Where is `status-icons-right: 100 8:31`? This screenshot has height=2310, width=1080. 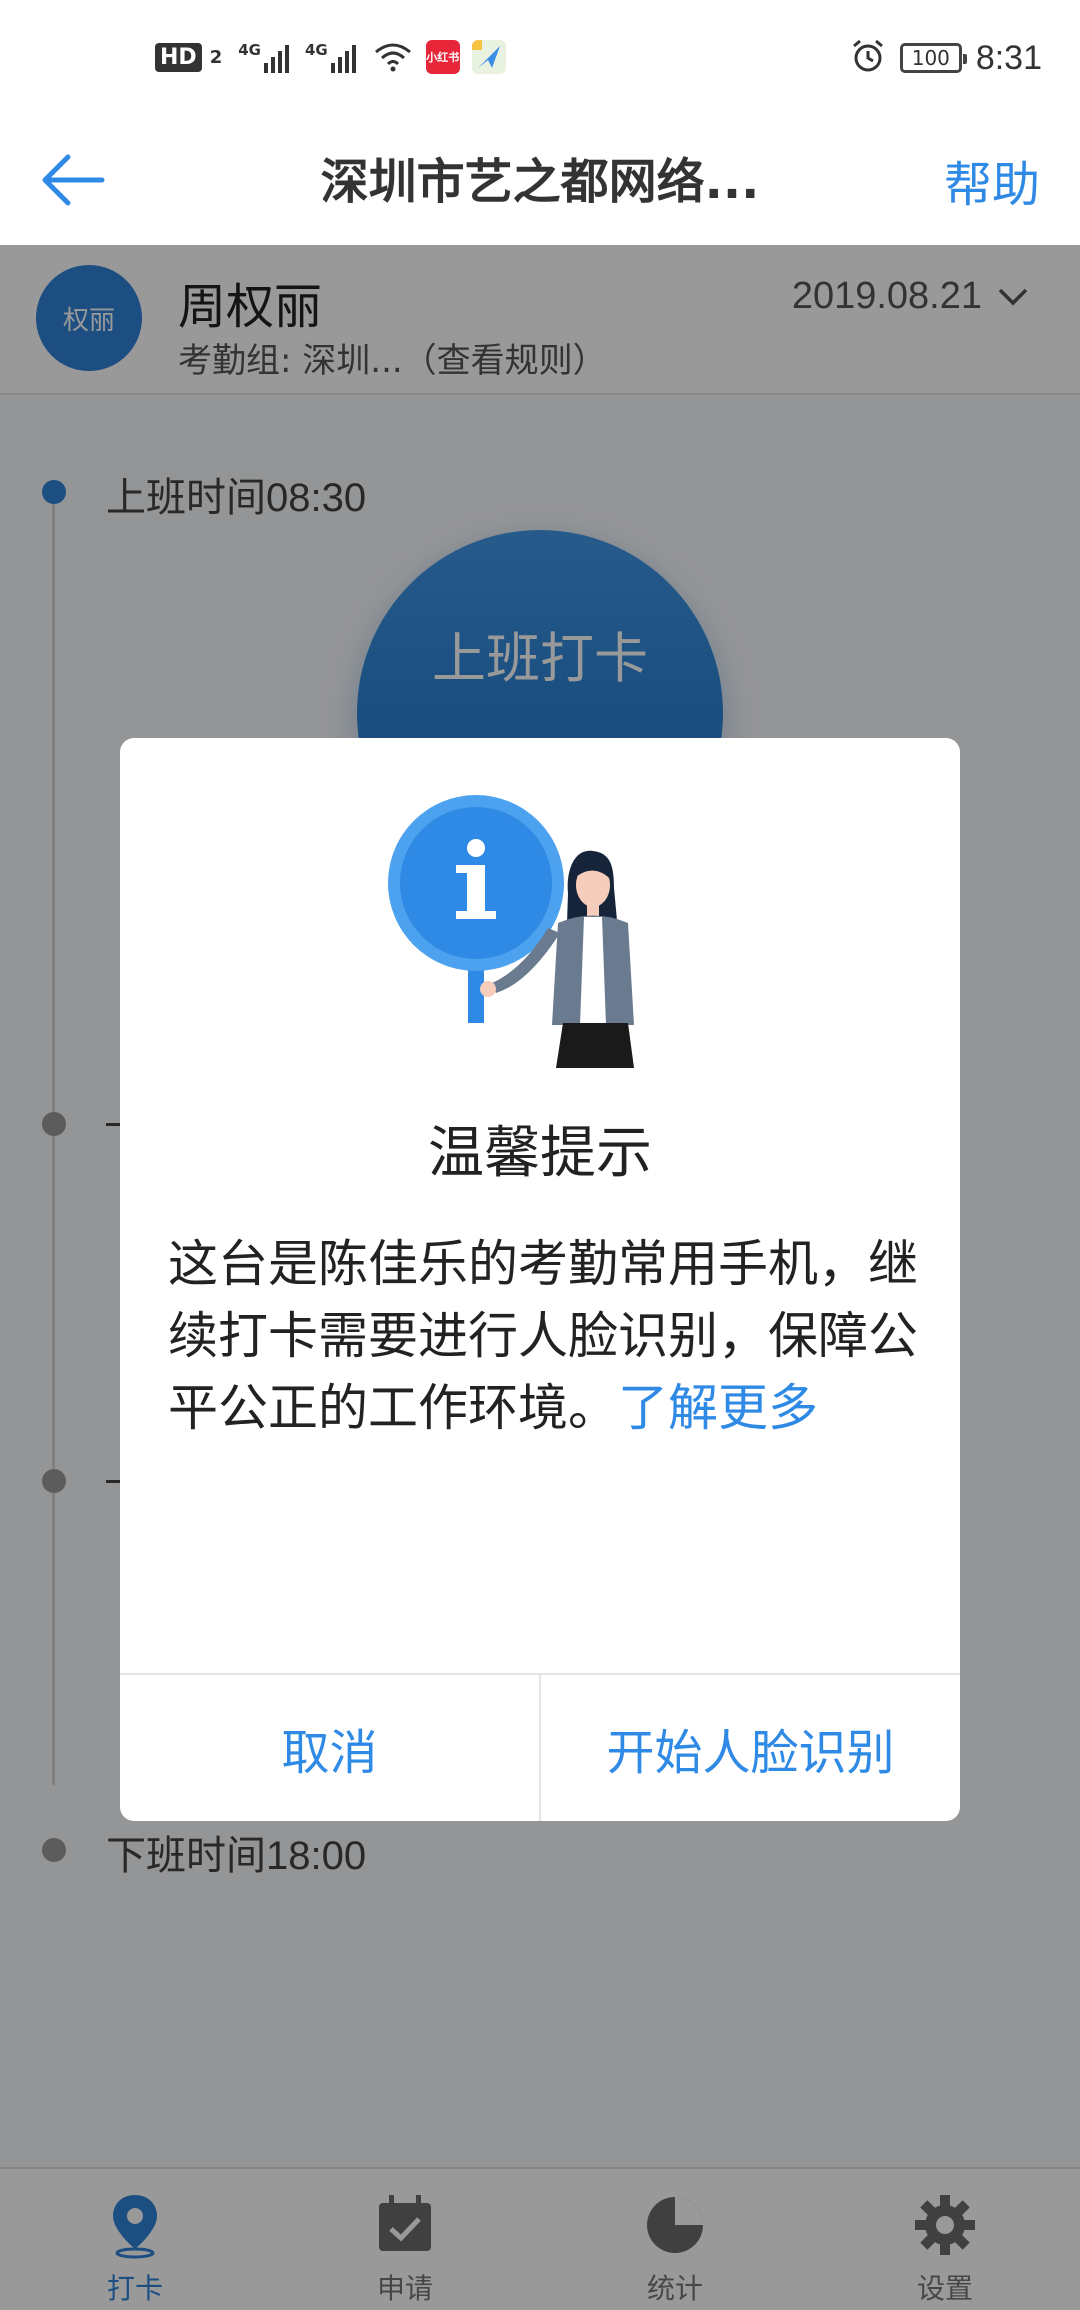 status-icons-right: 100 8:31 is located at coordinates (946, 58).